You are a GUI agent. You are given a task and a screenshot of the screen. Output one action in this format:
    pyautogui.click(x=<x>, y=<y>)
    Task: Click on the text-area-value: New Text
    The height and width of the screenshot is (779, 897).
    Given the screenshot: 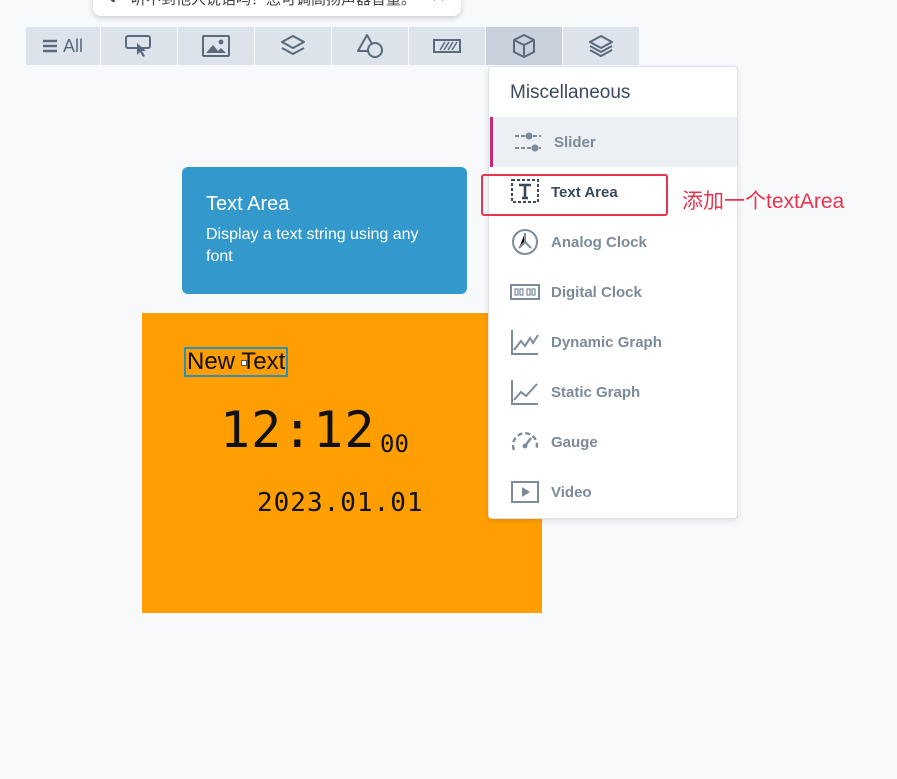 What is the action you would take?
    pyautogui.click(x=236, y=361)
    